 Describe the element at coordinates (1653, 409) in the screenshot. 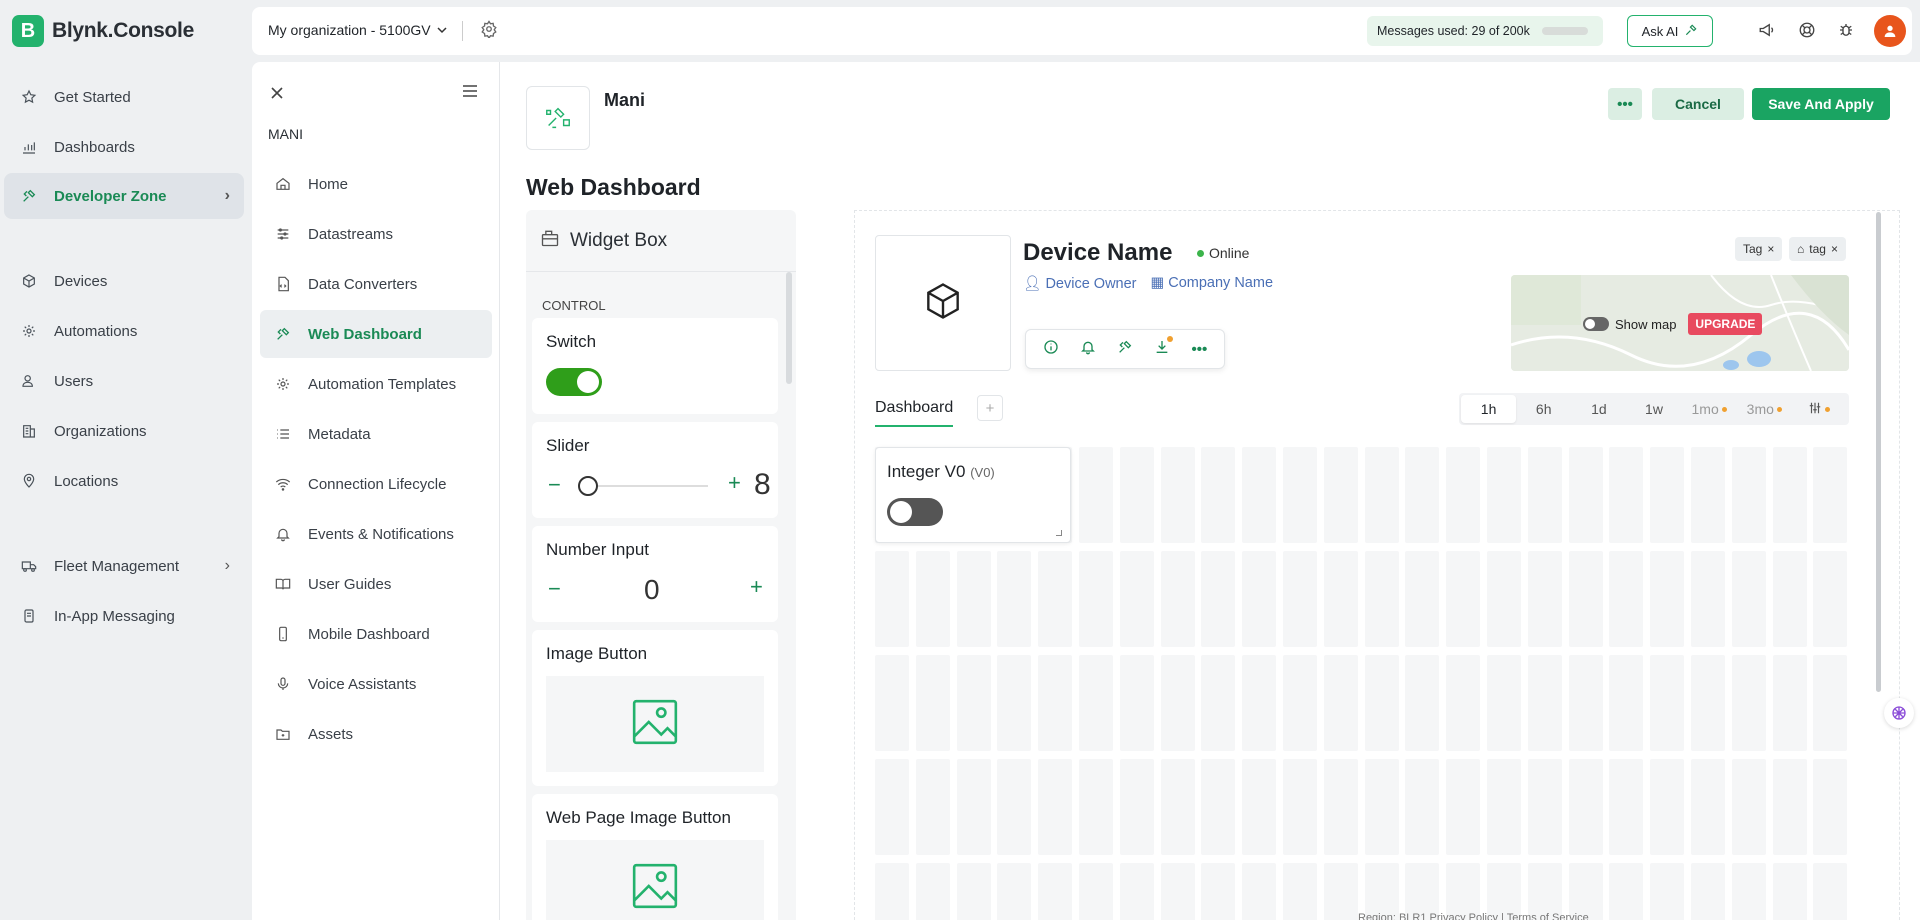

I see `range-1w: 1w` at that location.